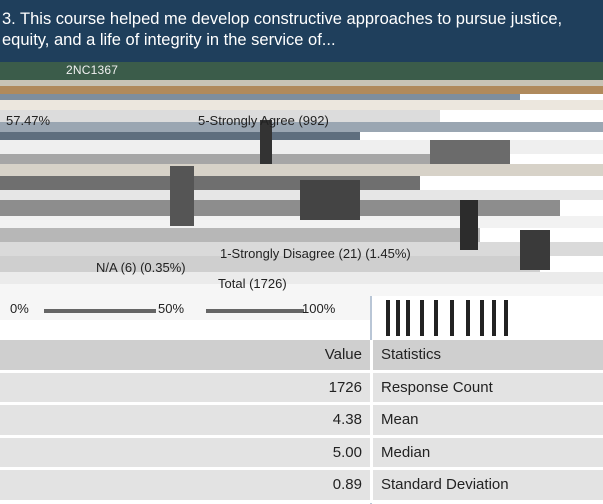 This screenshot has height=504, width=603. Describe the element at coordinates (186, 420) in the screenshot. I see `mean-value: 4.38` at that location.